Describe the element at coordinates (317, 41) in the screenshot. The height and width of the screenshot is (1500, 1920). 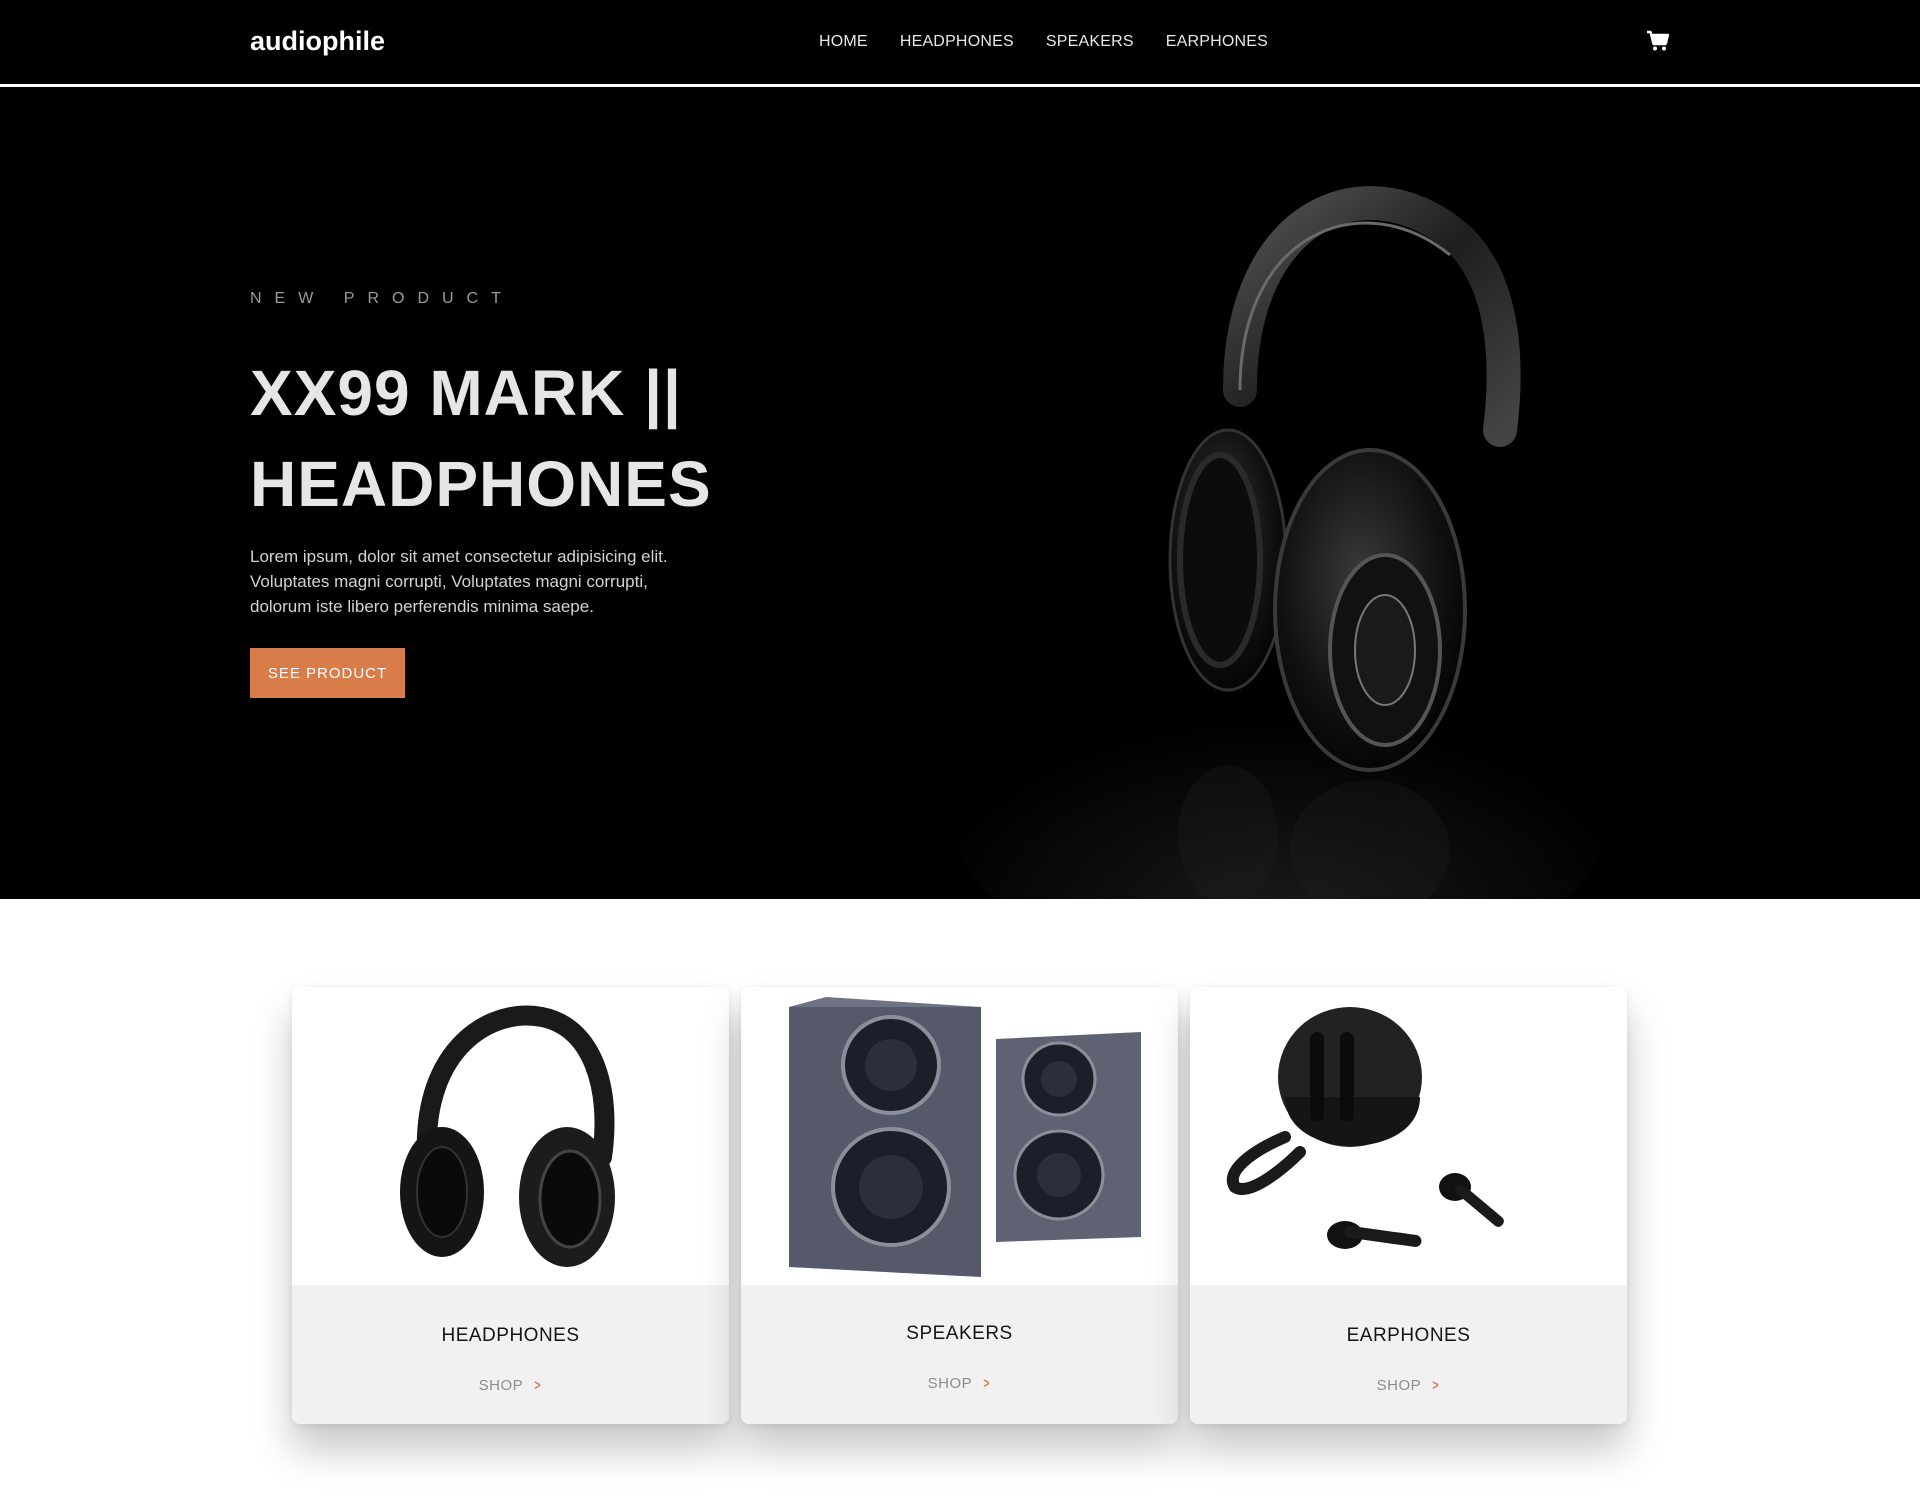
I see `logo: audiophile` at that location.